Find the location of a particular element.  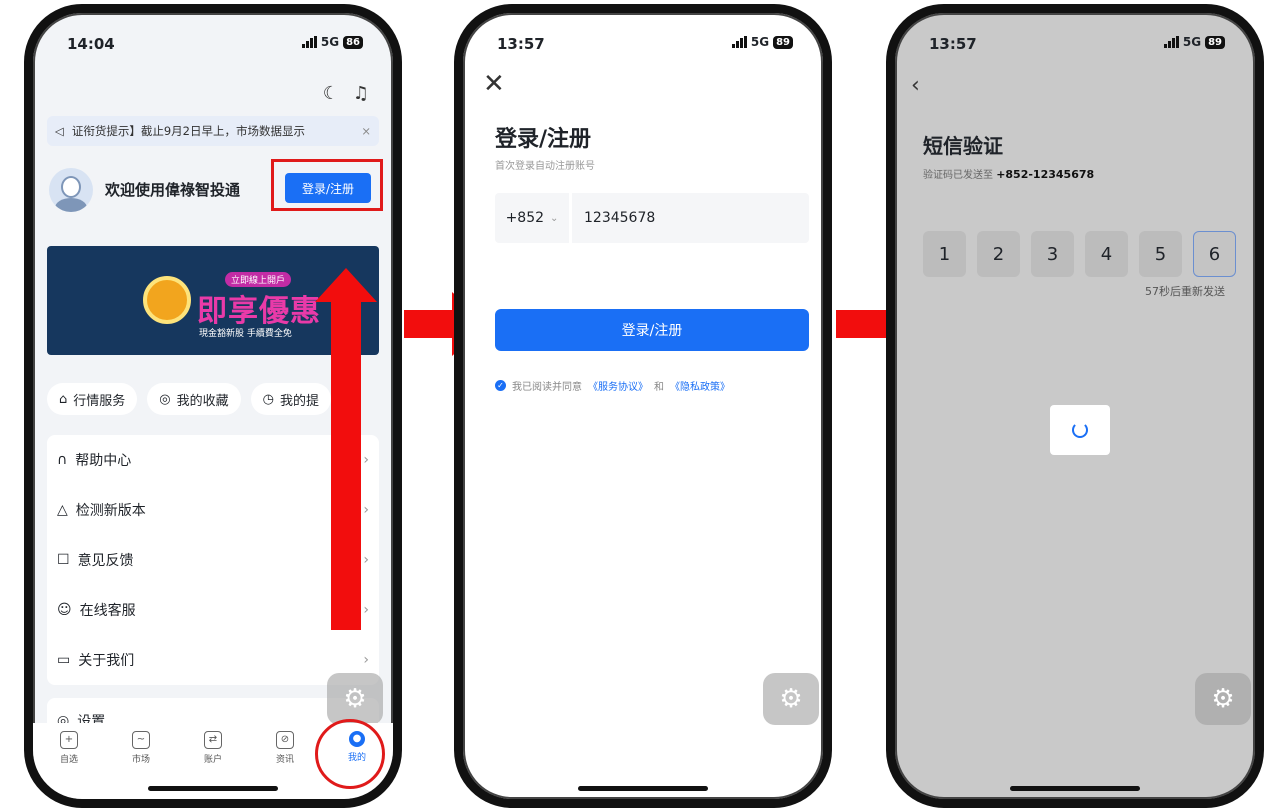

back-icon: ‹ is located at coordinates (915, 85).